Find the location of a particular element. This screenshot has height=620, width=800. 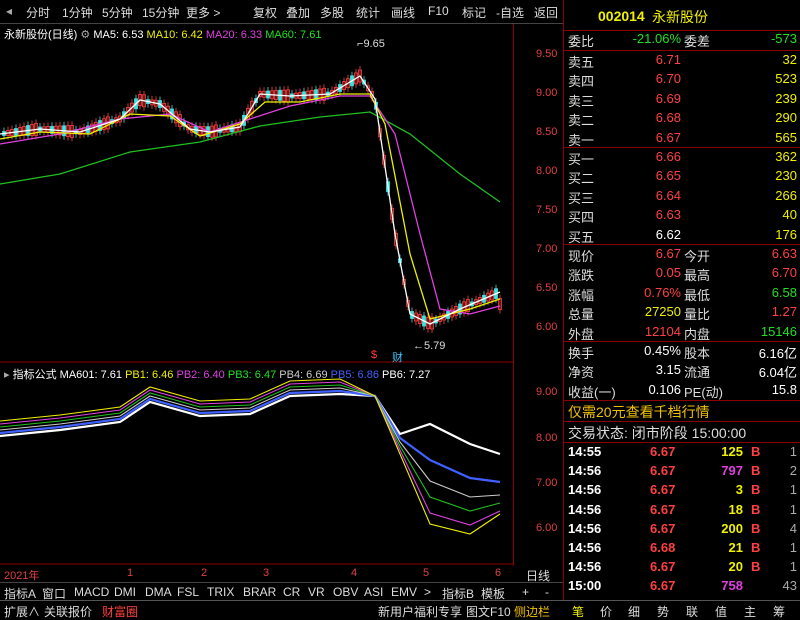

pb5-label: PB5: 6.86 is located at coordinates (354, 375).